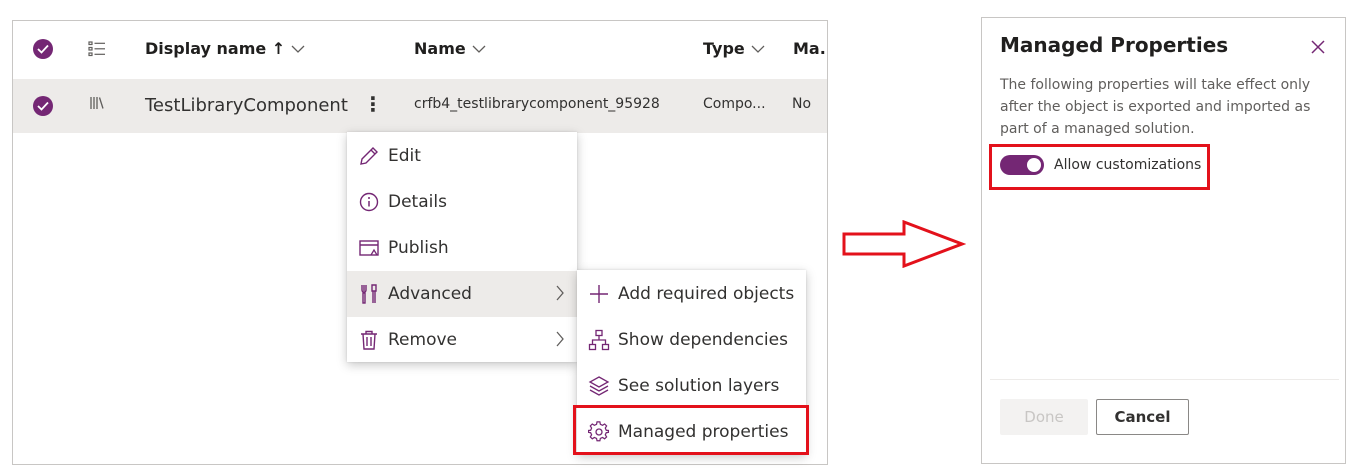  Describe the element at coordinates (734, 48) in the screenshot. I see `column-header-type: Type` at that location.